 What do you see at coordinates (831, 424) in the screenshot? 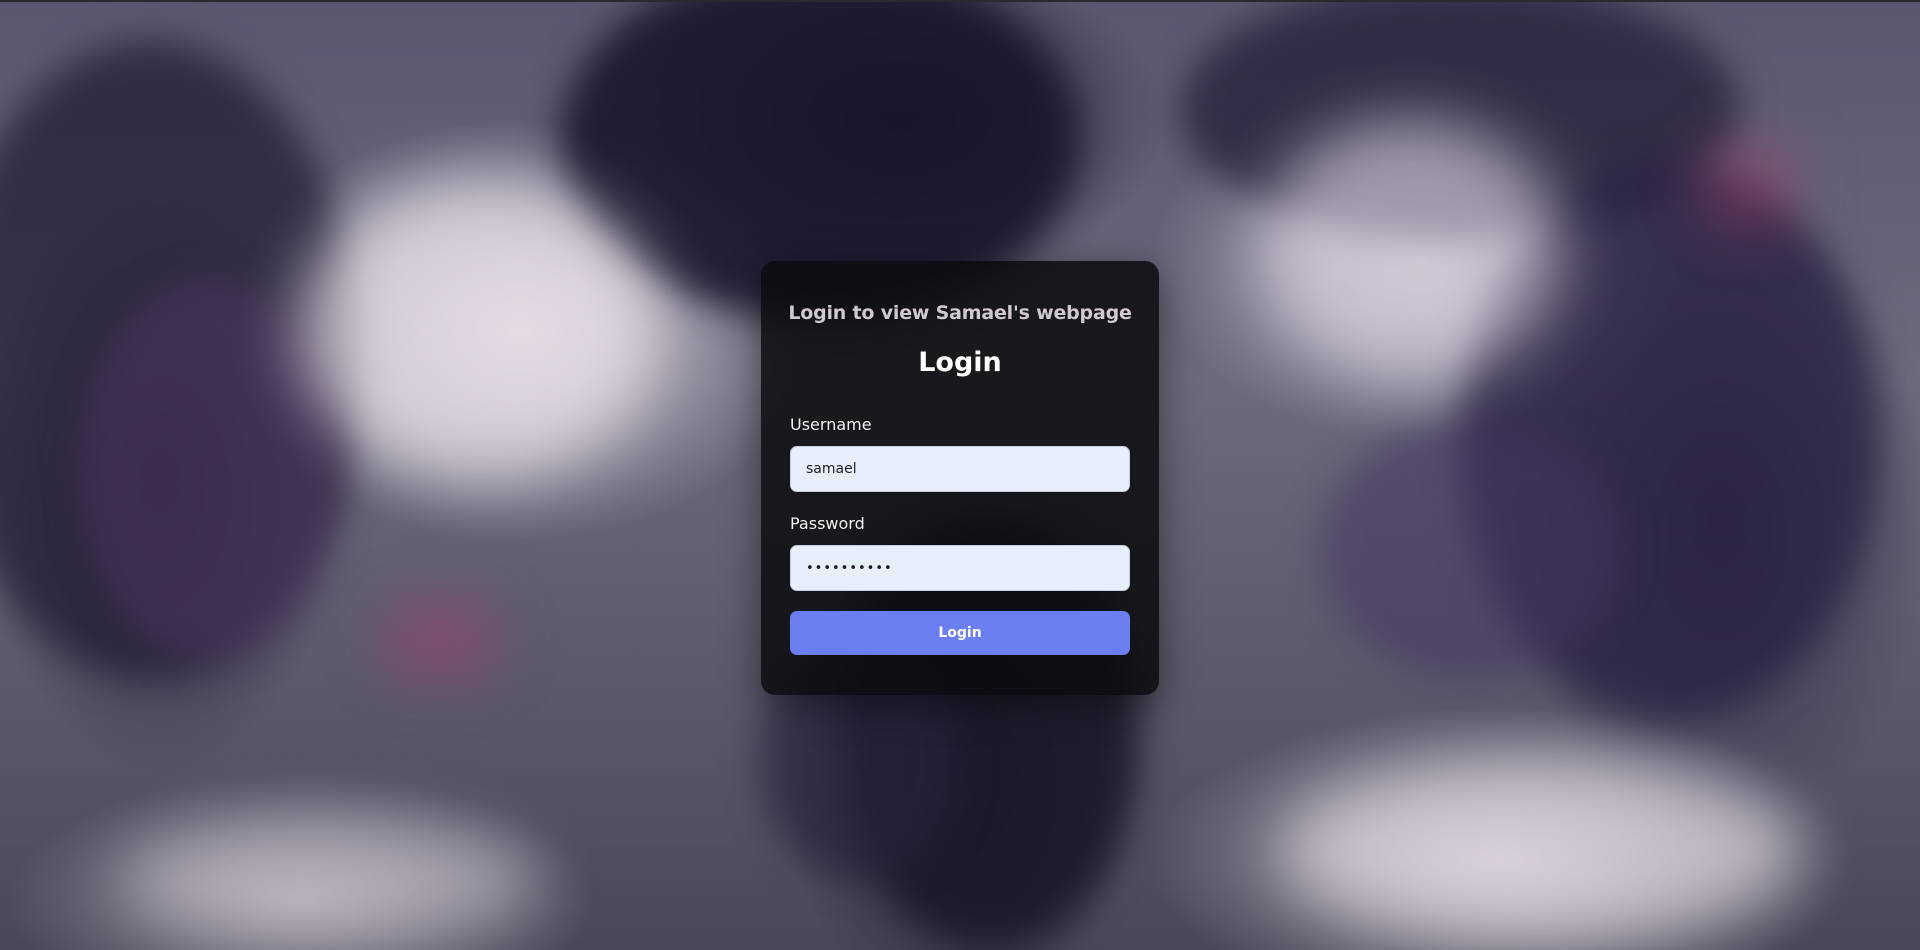
I see `username-label: Username` at bounding box center [831, 424].